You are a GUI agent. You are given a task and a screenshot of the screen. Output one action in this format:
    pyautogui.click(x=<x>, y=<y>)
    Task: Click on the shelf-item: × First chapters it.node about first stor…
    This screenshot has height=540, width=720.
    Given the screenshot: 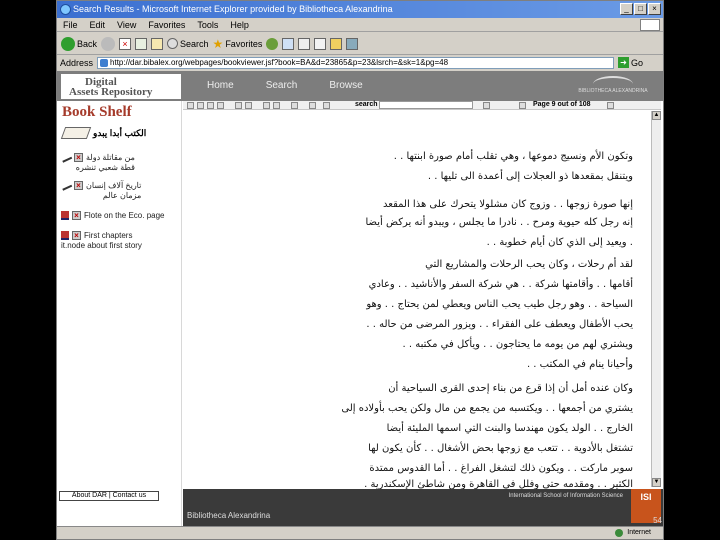 What is the action you would take?
    pyautogui.click(x=101, y=241)
    